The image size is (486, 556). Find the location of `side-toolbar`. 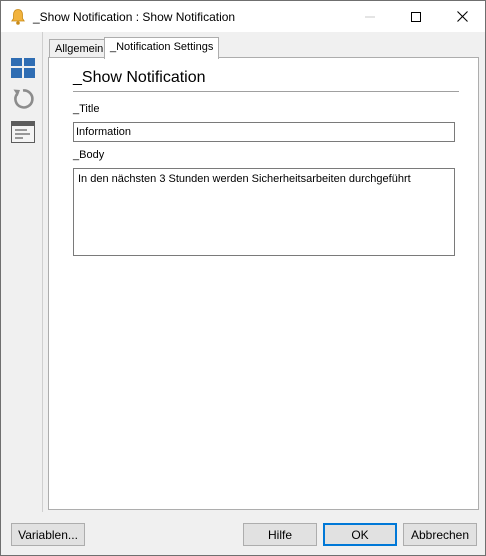

side-toolbar is located at coordinates (22, 272).